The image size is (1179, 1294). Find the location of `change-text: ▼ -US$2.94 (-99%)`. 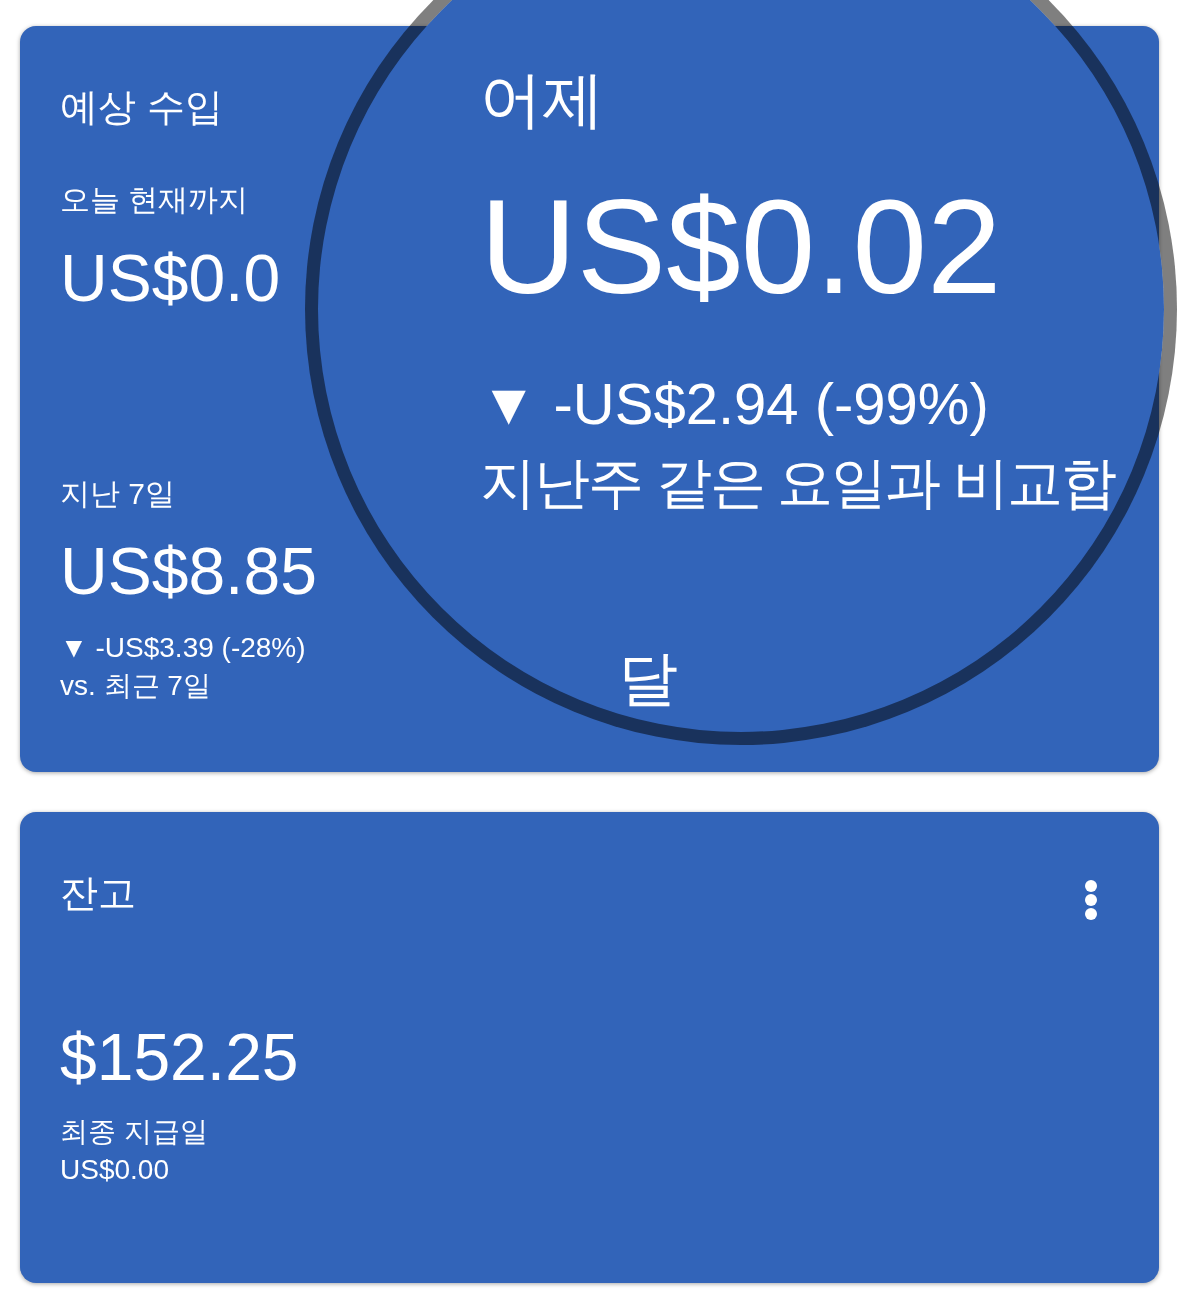

change-text: ▼ -US$2.94 (-99%) is located at coordinates (734, 404).